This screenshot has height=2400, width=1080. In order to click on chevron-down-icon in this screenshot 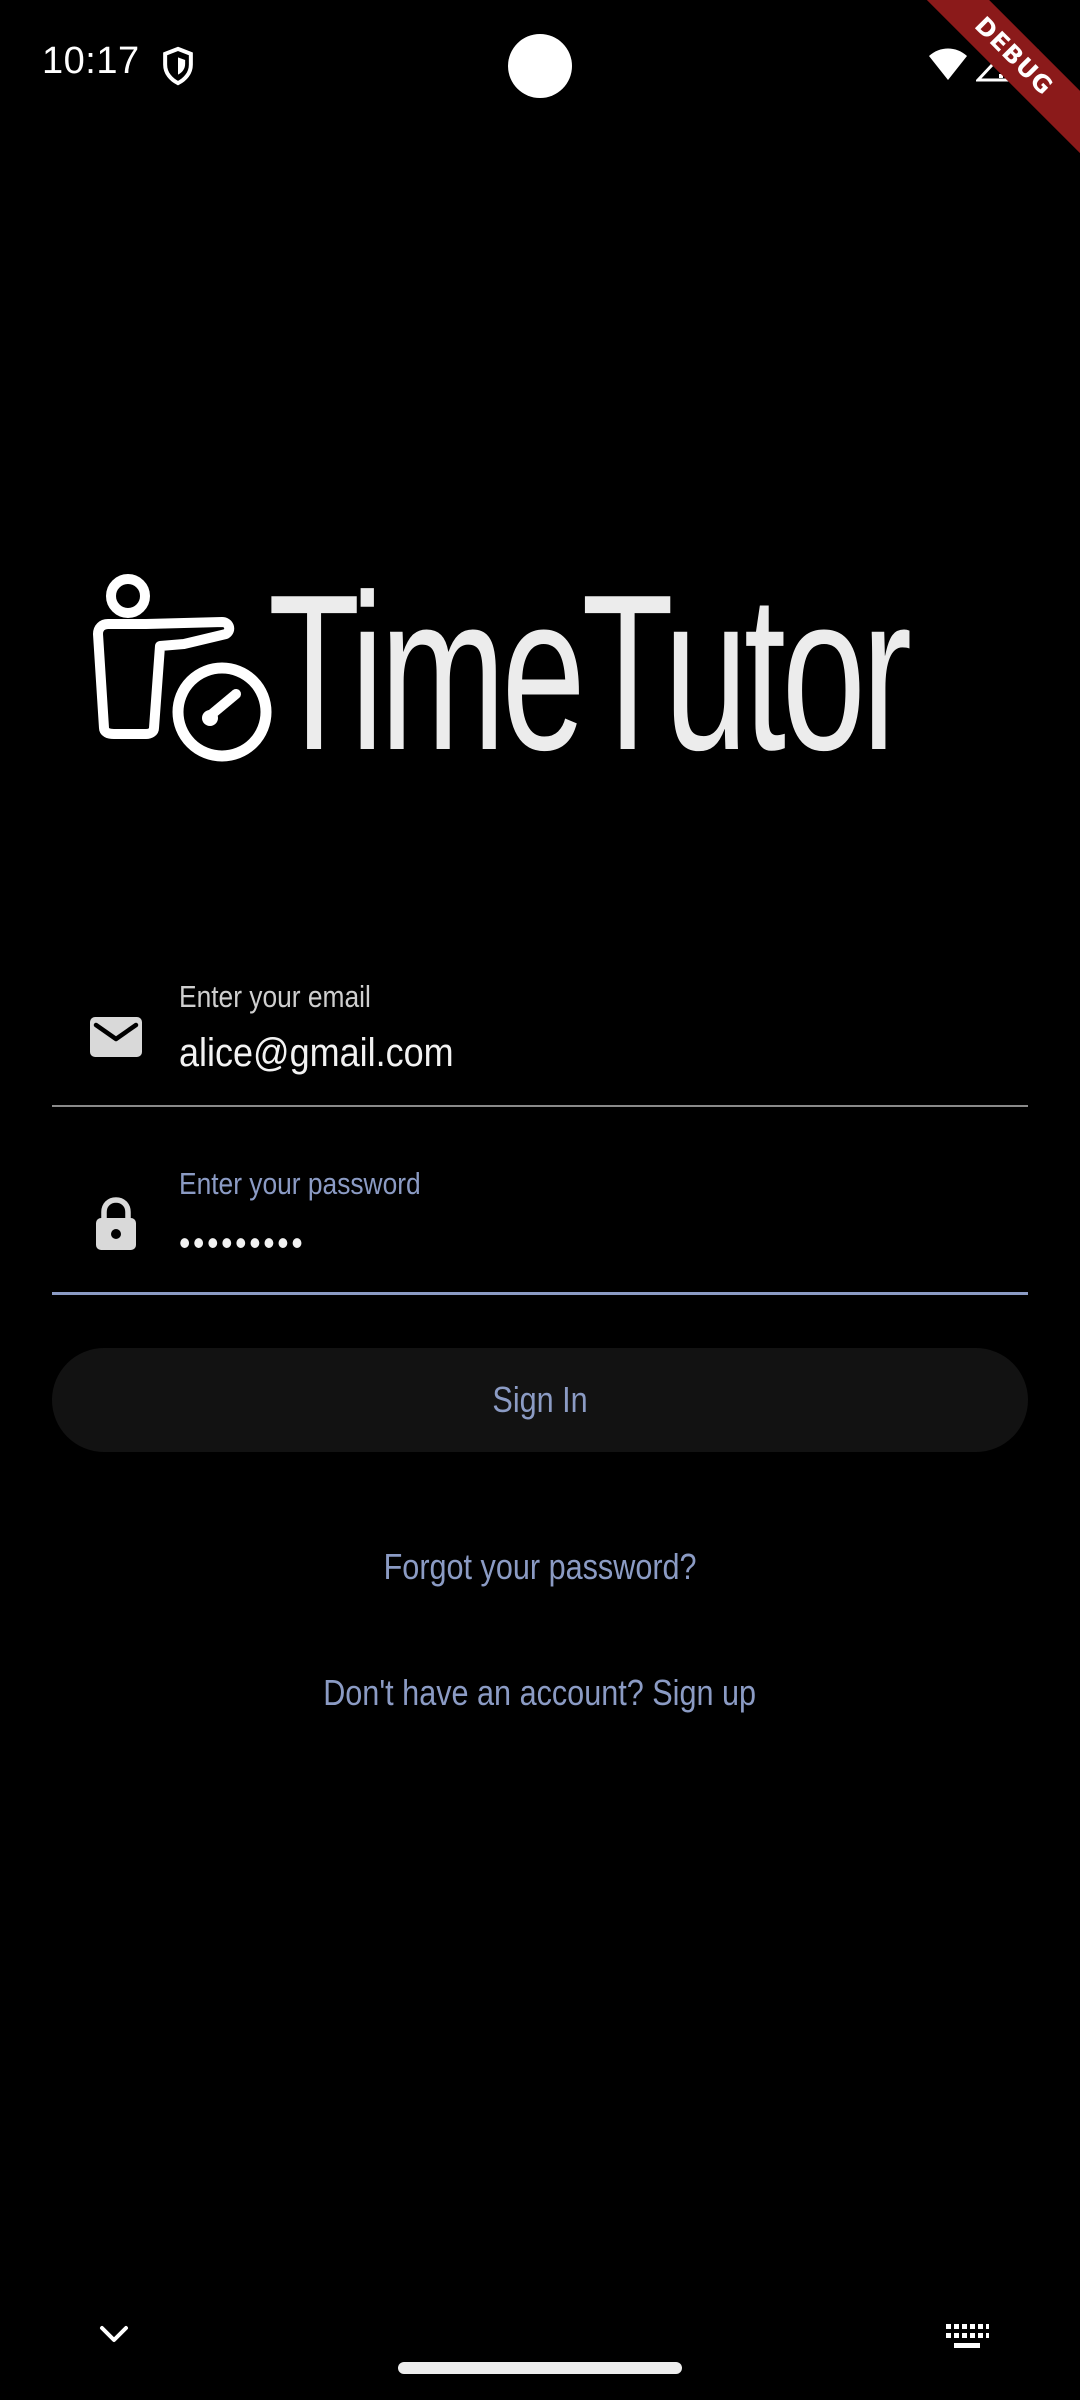, I will do `click(114, 2334)`.